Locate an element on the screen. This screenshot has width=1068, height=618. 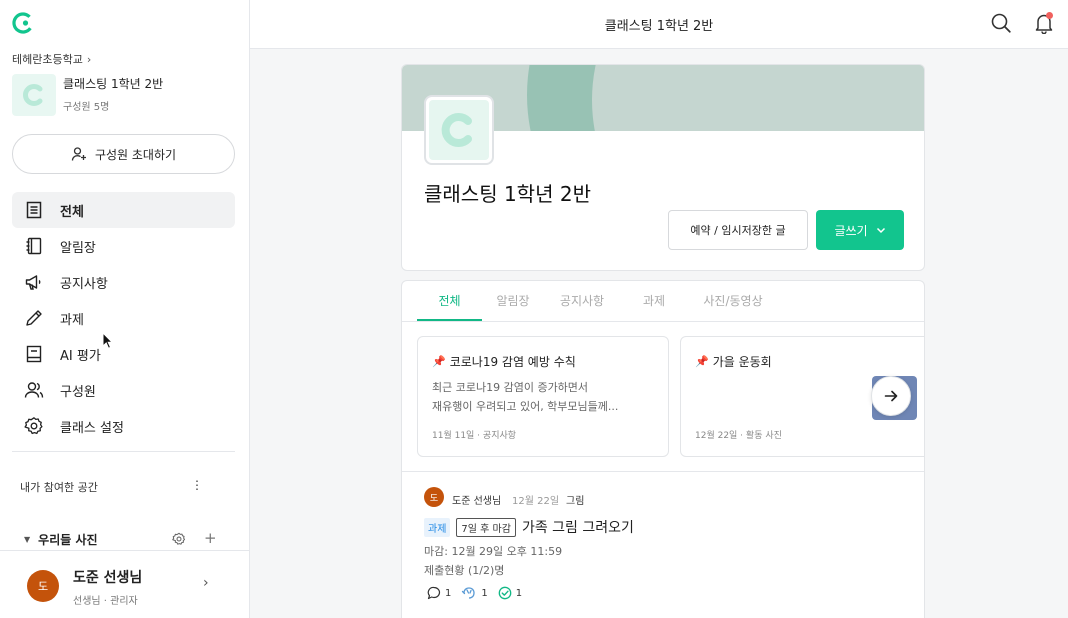
write-label: 글쓰기 is located at coordinates (851, 230).